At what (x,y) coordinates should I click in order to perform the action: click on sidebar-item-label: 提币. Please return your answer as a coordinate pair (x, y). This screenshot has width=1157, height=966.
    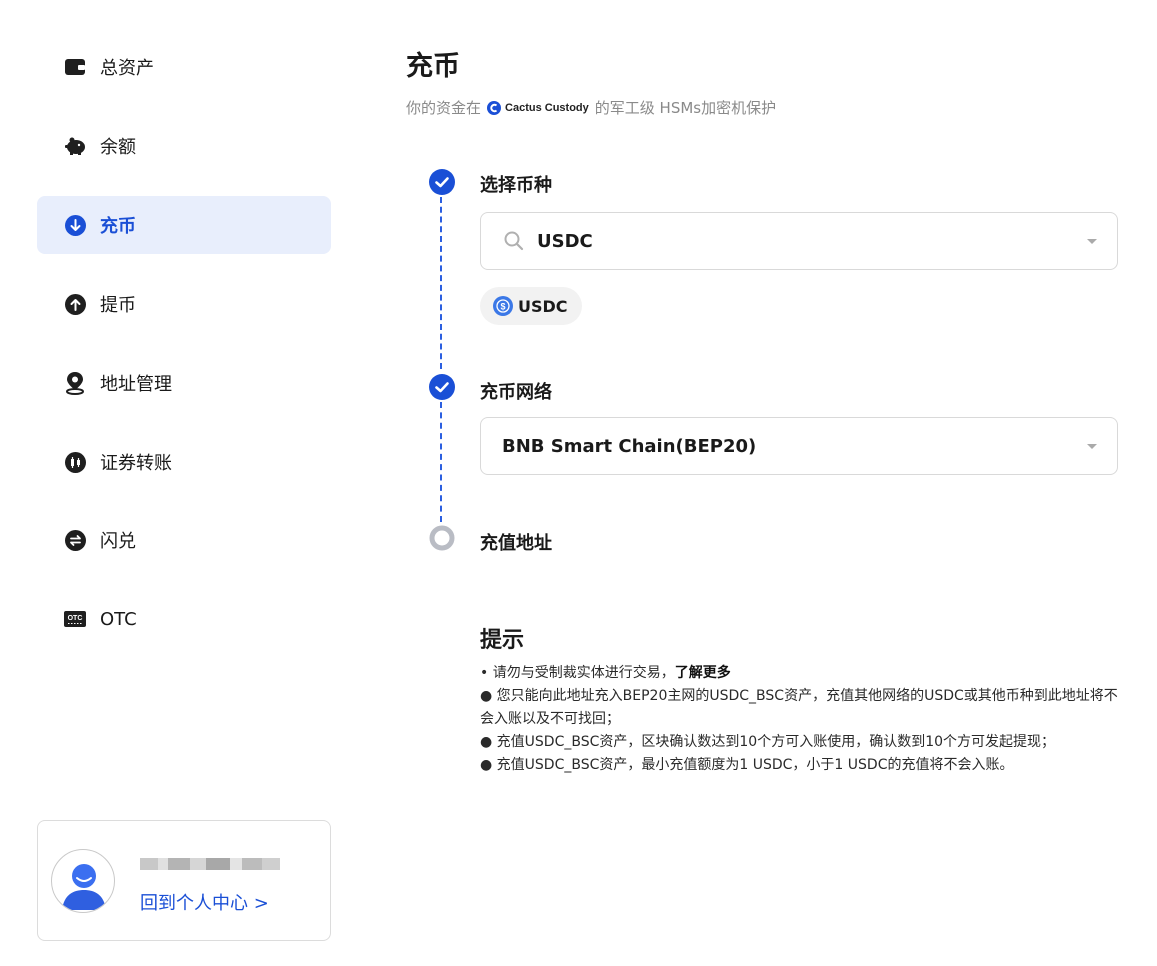
    Looking at the image, I should click on (118, 305).